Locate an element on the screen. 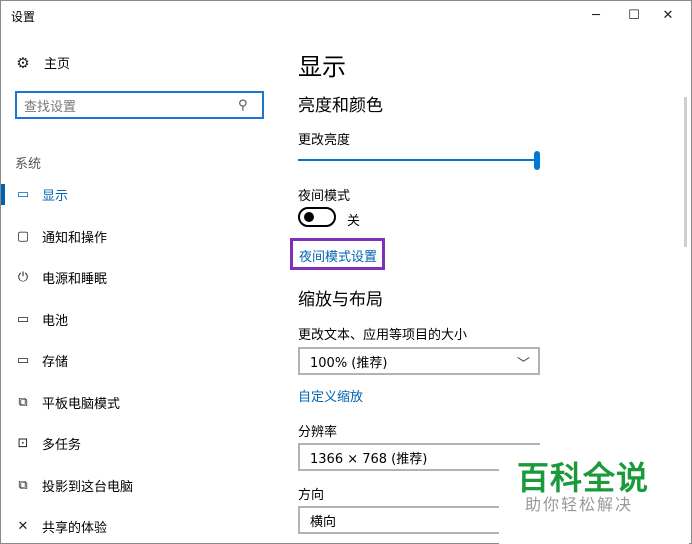 The image size is (692, 544). sidebar-item-6: ⊡ 多任务 is located at coordinates (138, 443).